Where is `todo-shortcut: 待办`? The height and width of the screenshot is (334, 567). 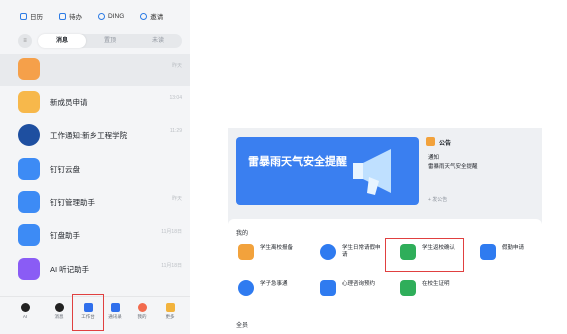 todo-shortcut: 待办 is located at coordinates (70, 16).